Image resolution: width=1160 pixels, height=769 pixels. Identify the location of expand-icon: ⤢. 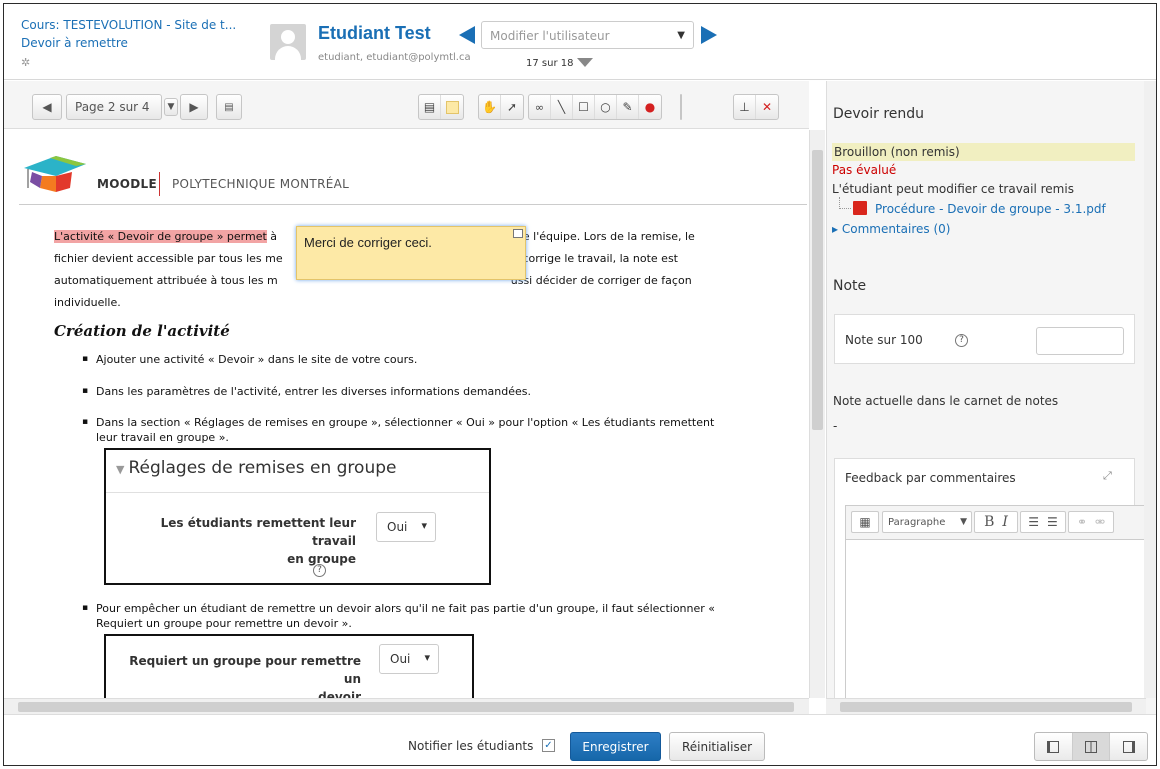
(1107, 476).